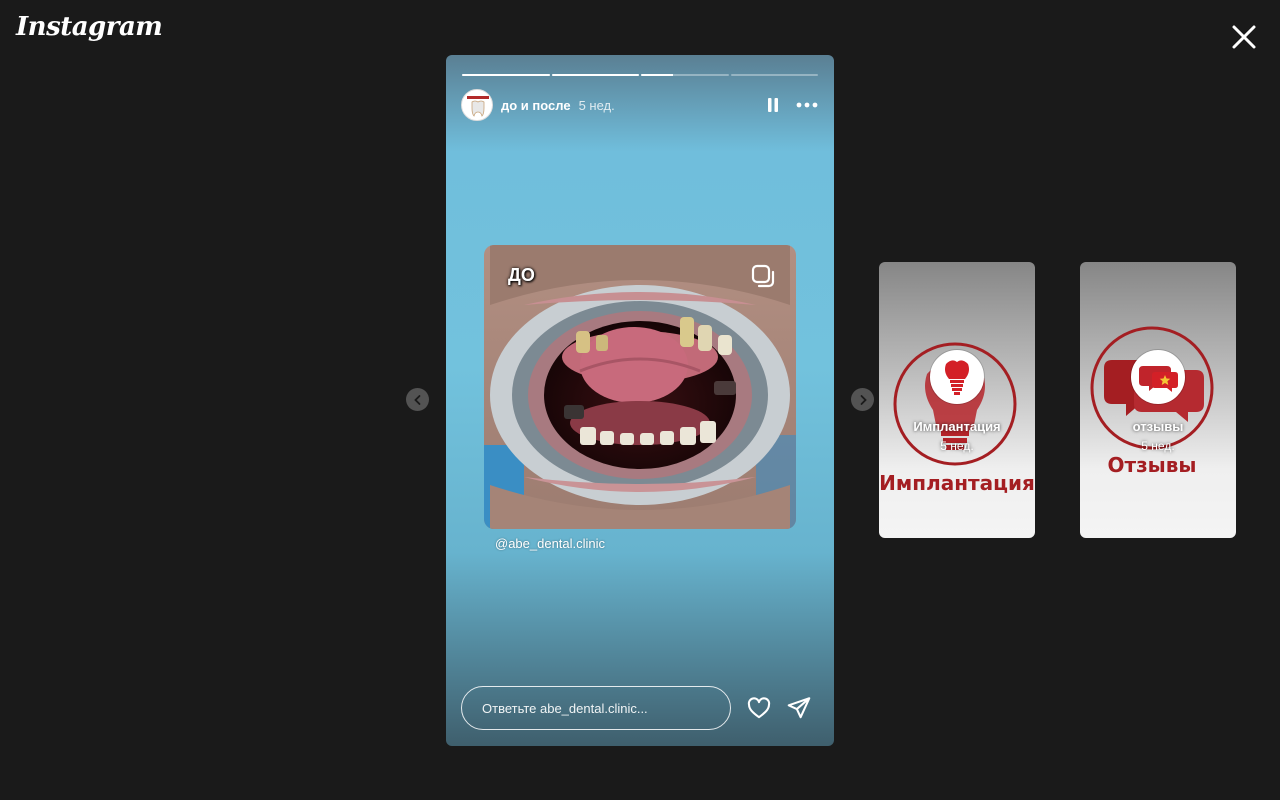  I want to click on close-button, so click(1244, 37).